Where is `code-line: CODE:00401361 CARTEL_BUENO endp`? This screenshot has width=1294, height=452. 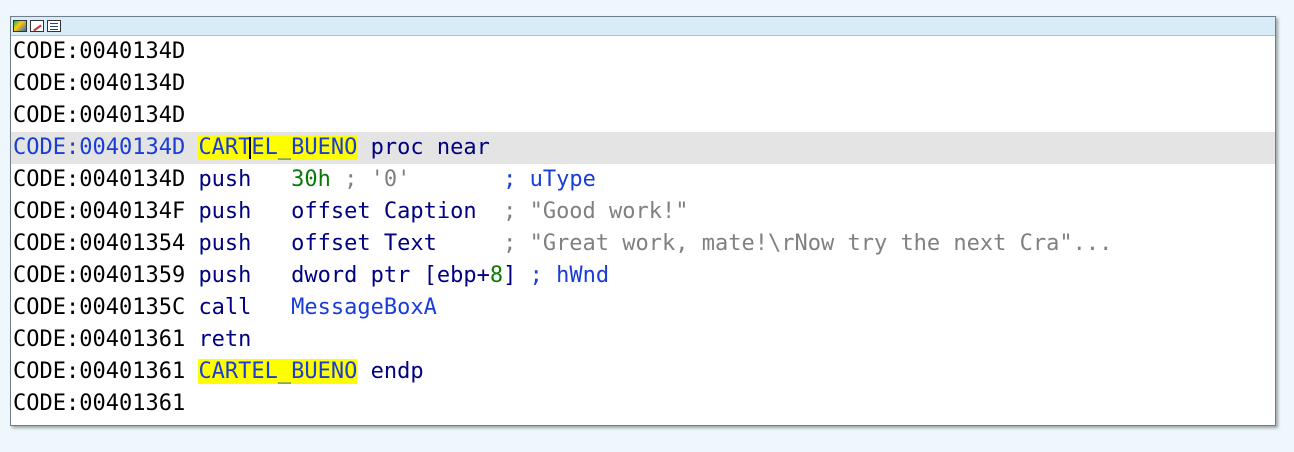
code-line: CODE:00401361 CARTEL_BUENO endp is located at coordinates (643, 372).